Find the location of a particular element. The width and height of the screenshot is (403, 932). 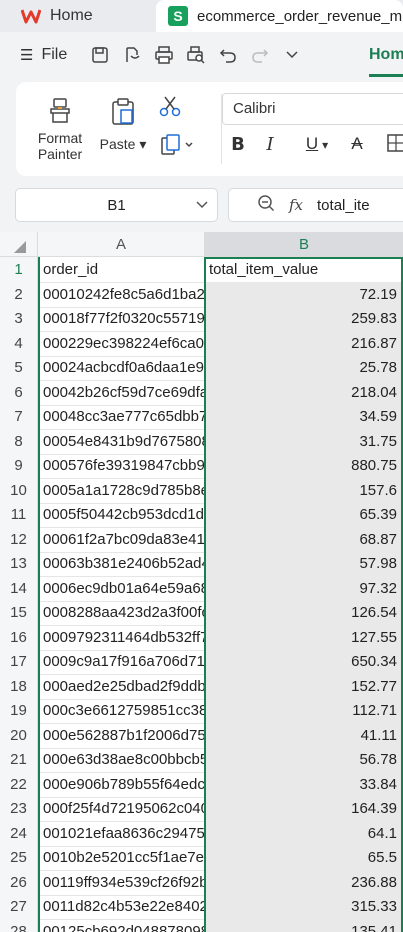

cell-b: 135.41 is located at coordinates (304, 925).